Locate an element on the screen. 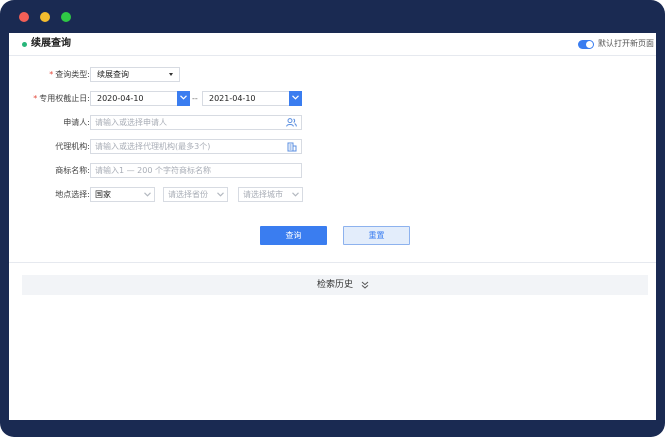  search-history-label: 检索历史 is located at coordinates (334, 285).